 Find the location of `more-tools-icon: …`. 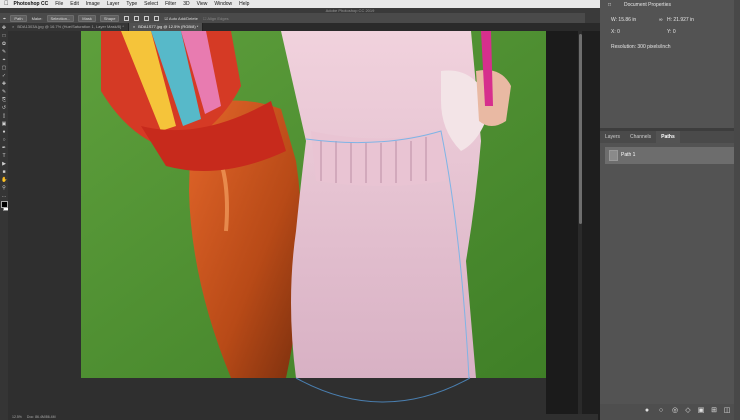

more-tools-icon: … is located at coordinates (4, 196).